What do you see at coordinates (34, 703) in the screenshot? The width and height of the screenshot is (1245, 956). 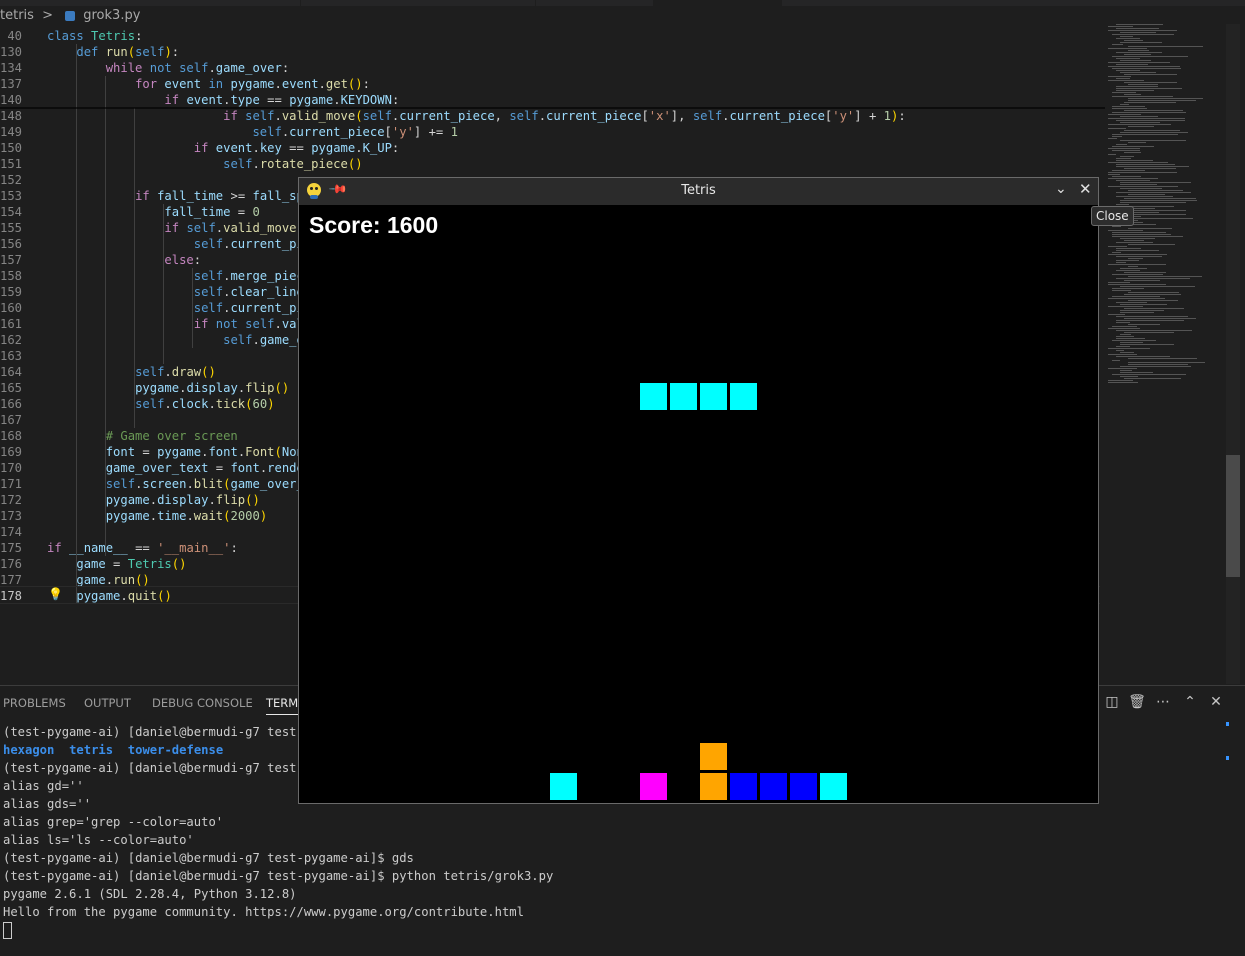 I see `panel-tab-problems: PROBLEMS` at bounding box center [34, 703].